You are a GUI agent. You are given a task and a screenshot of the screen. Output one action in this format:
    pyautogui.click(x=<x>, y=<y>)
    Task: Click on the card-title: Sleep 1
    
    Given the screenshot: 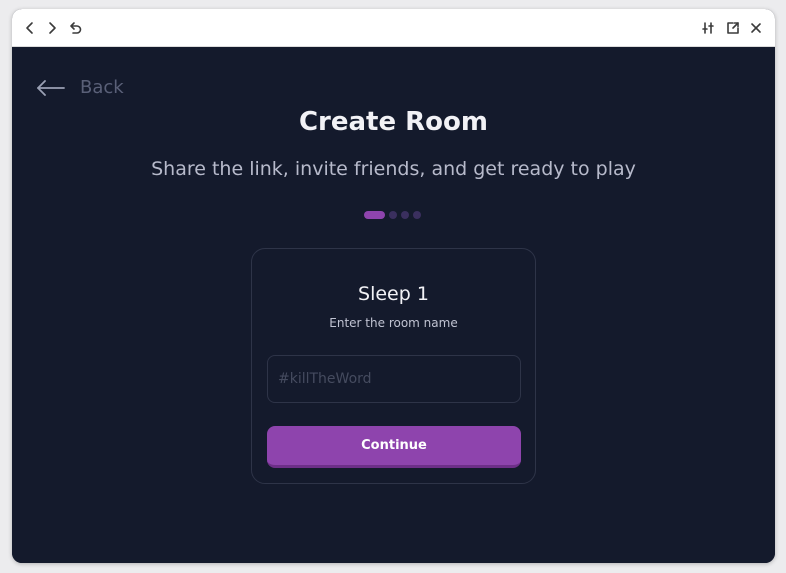 What is the action you would take?
    pyautogui.click(x=393, y=294)
    